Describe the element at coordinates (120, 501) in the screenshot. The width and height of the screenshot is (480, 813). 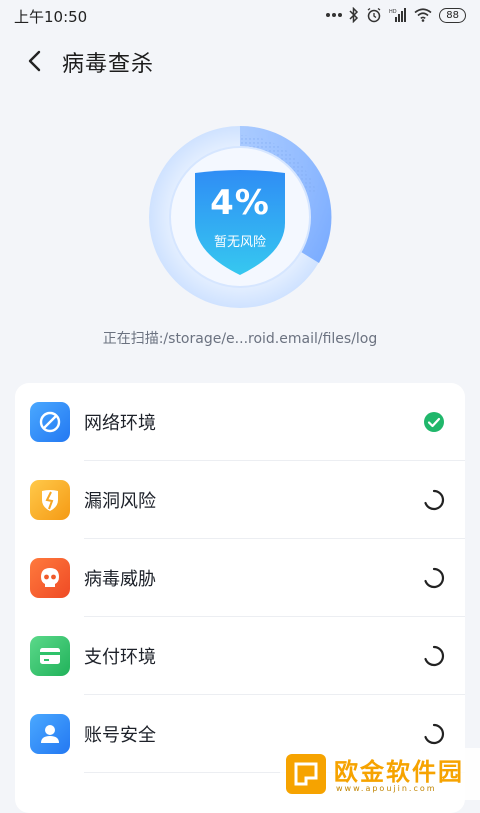
I see `scan-item-label: 漏洞风险` at that location.